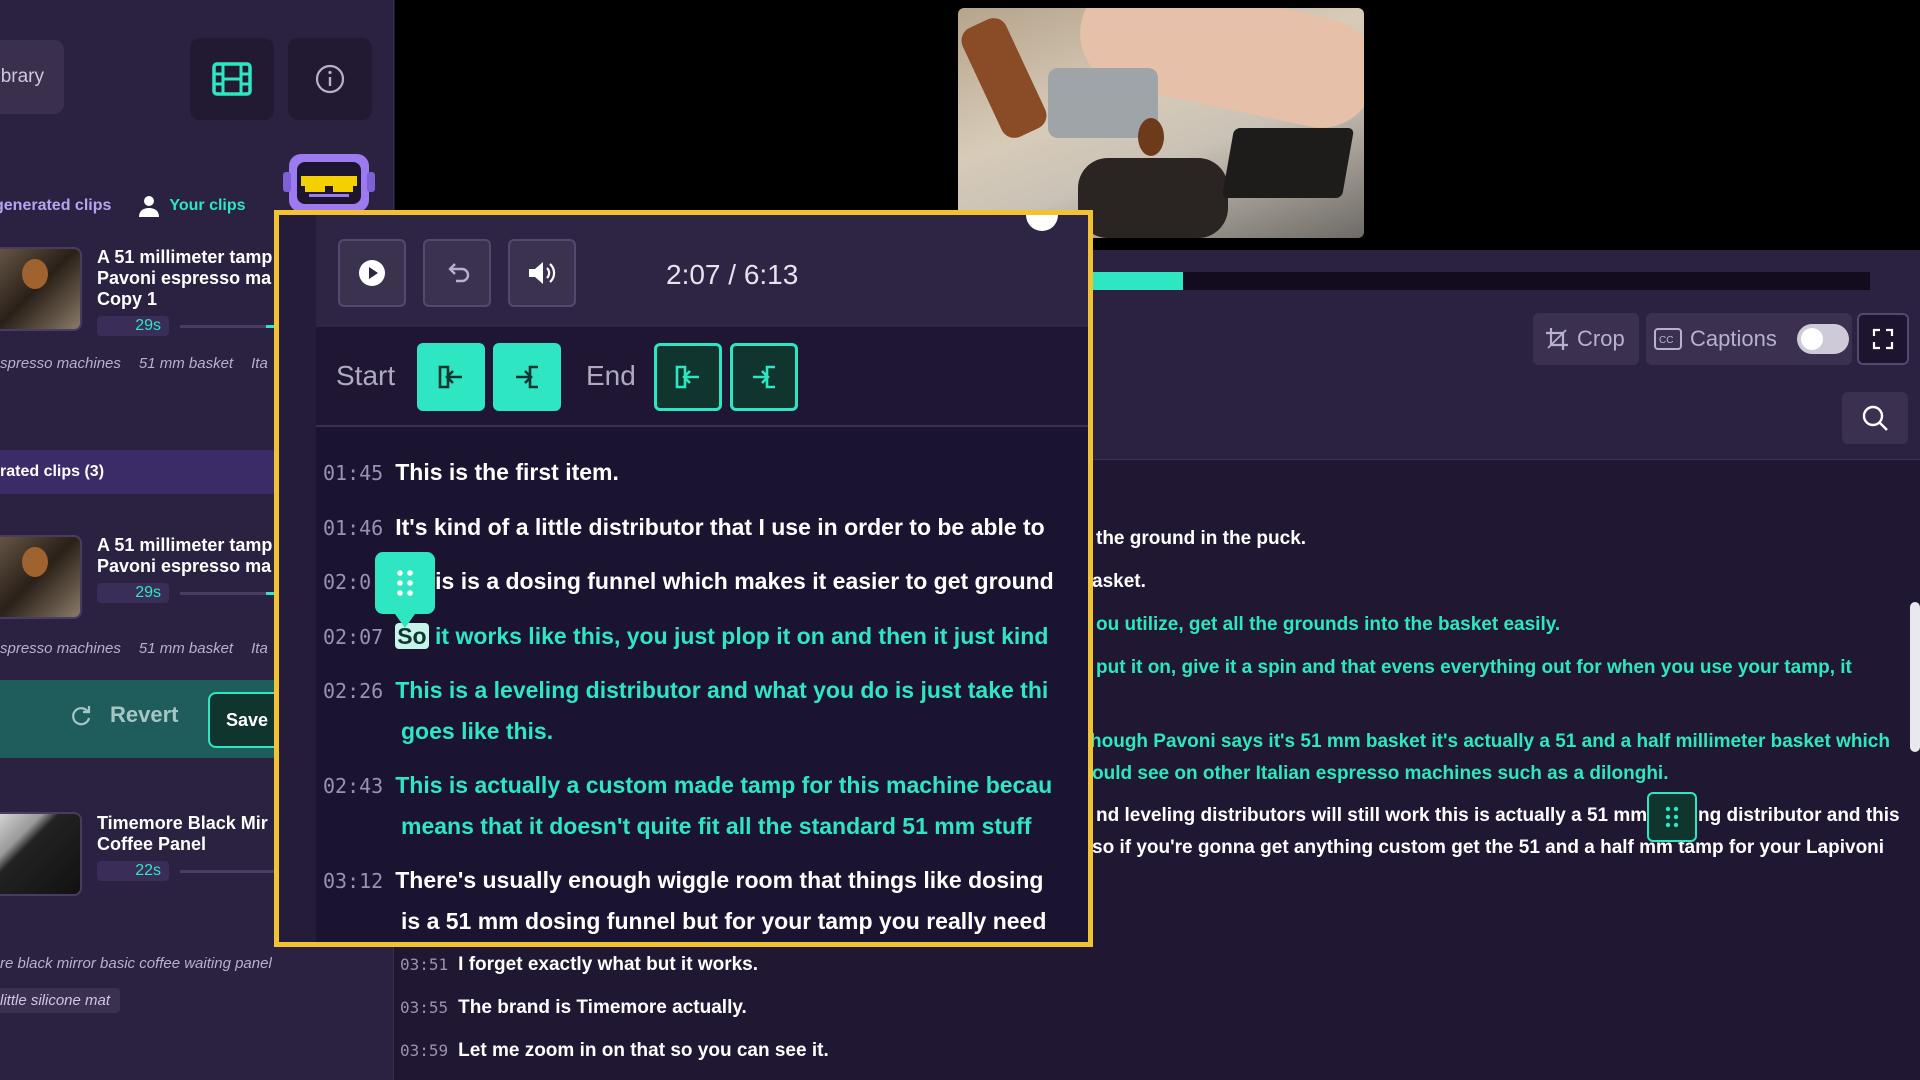 This screenshot has width=1920, height=1080. What do you see at coordinates (608, 964) in the screenshot?
I see `transcript-text: I forget exactly what but it works.` at bounding box center [608, 964].